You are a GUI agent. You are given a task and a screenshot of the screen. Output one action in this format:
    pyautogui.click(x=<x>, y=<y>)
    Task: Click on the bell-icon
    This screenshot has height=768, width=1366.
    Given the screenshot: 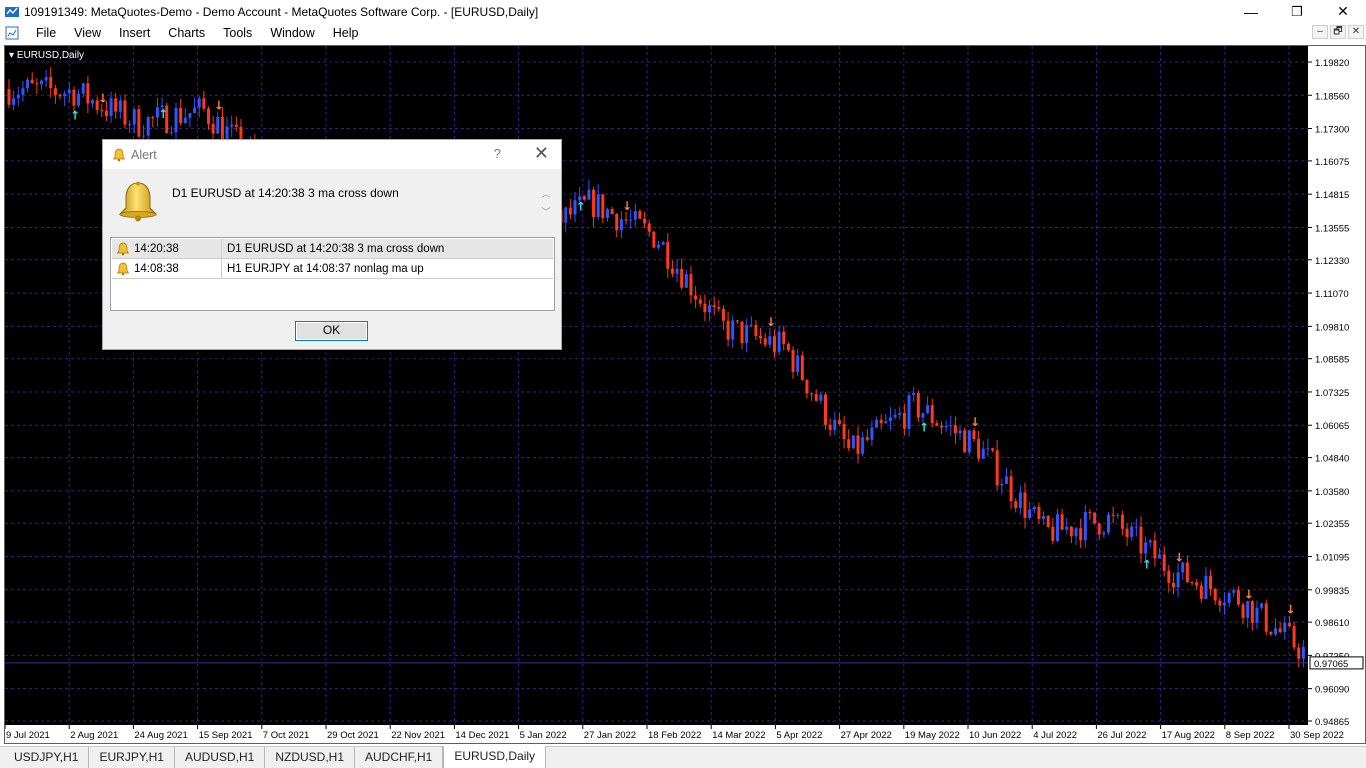 What is the action you would take?
    pyautogui.click(x=119, y=154)
    